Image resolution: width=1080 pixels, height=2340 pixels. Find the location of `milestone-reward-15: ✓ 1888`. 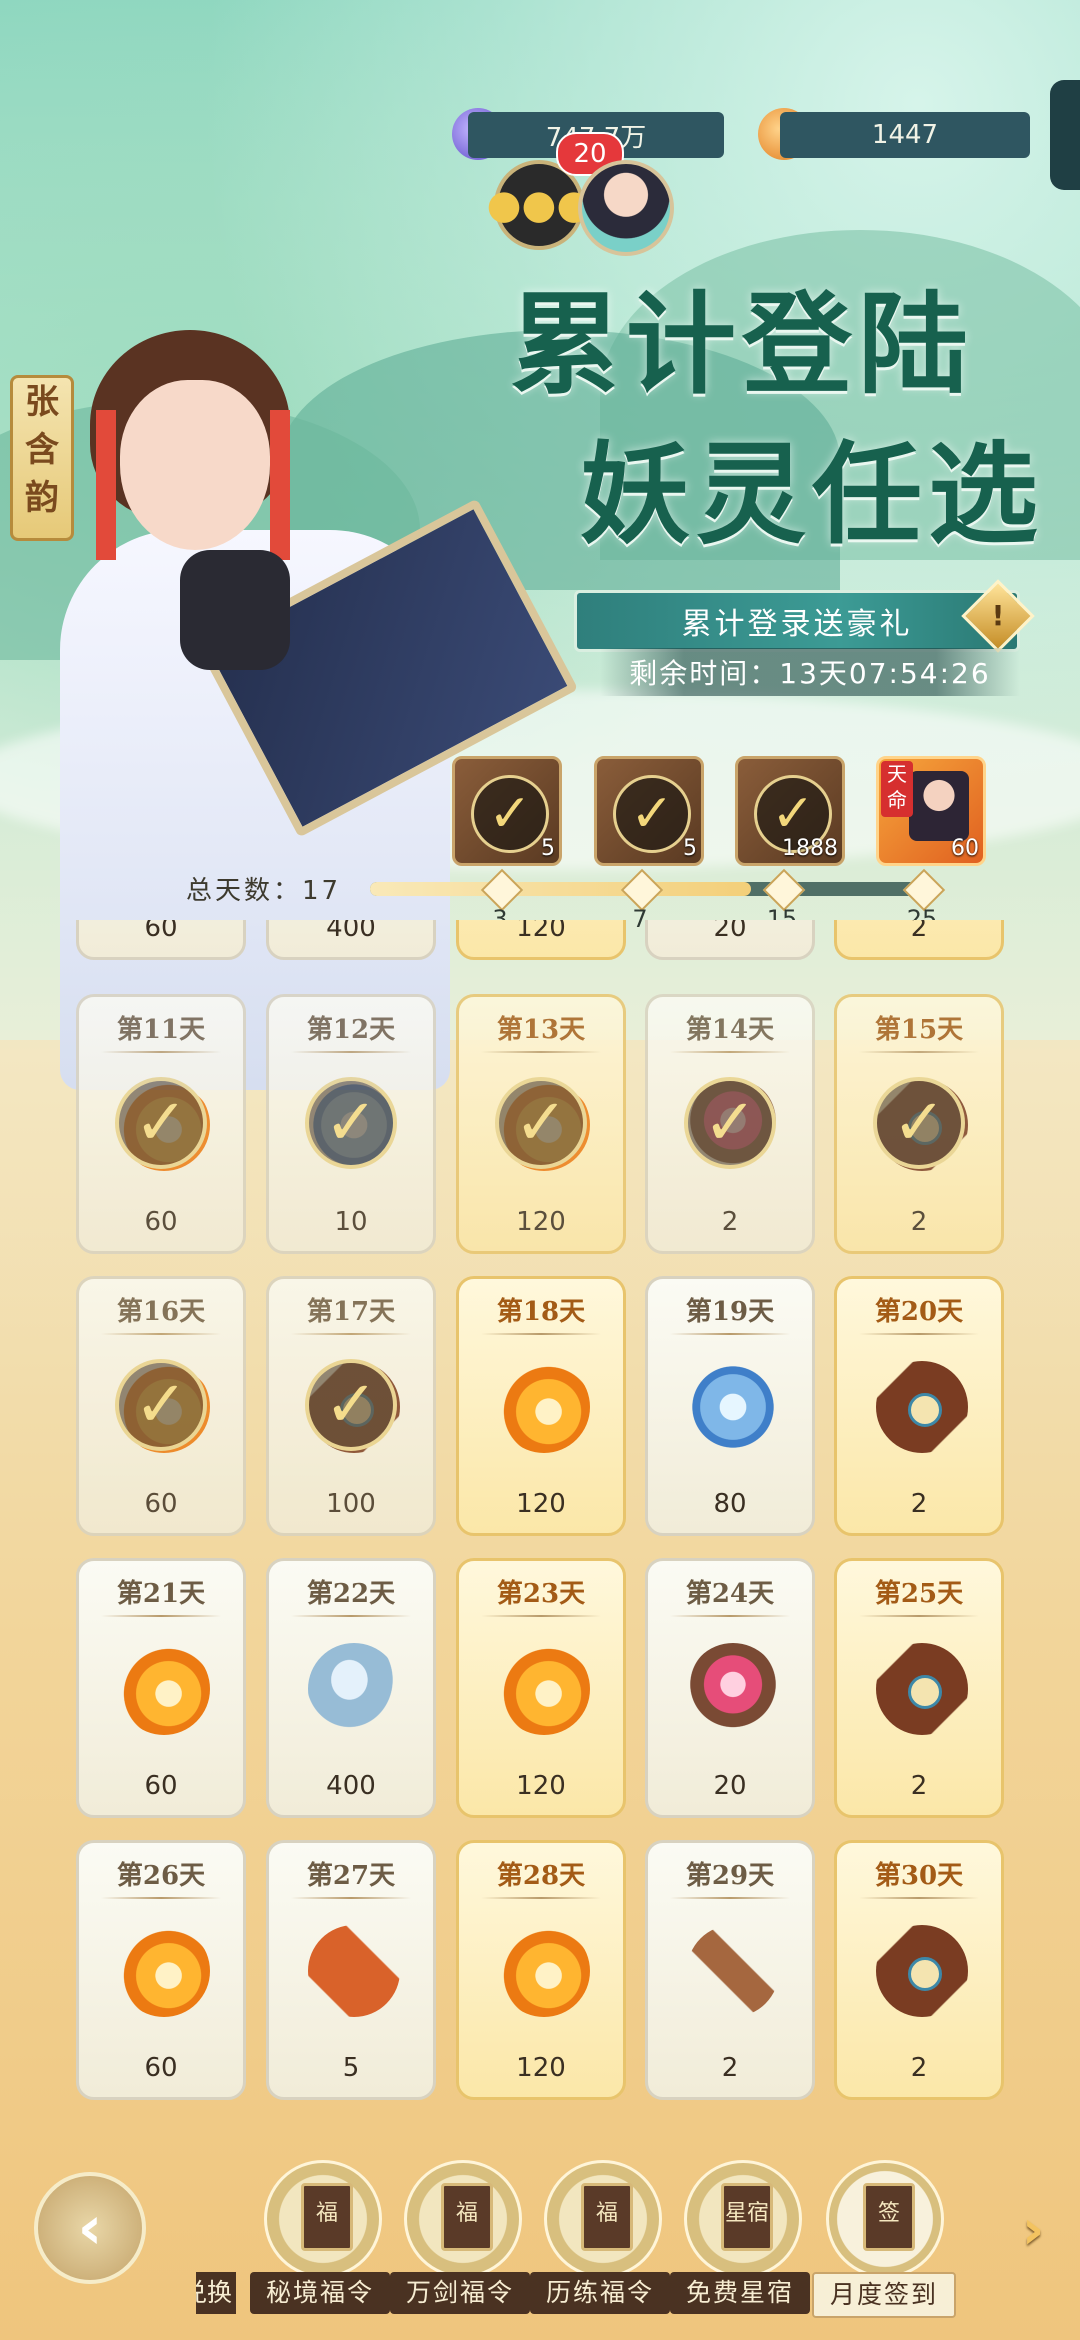

milestone-reward-15: ✓ 1888 is located at coordinates (790, 811).